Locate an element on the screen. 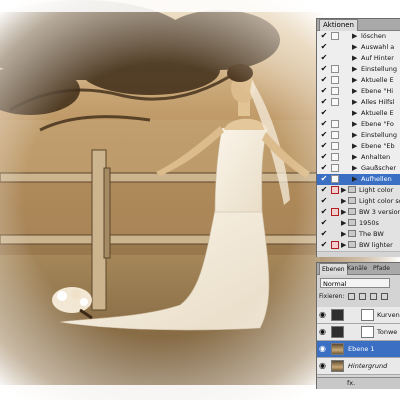 This screenshot has height=400, width=400. layers-tab-strip: Ebenen Kanäle Pfade is located at coordinates (358, 269).